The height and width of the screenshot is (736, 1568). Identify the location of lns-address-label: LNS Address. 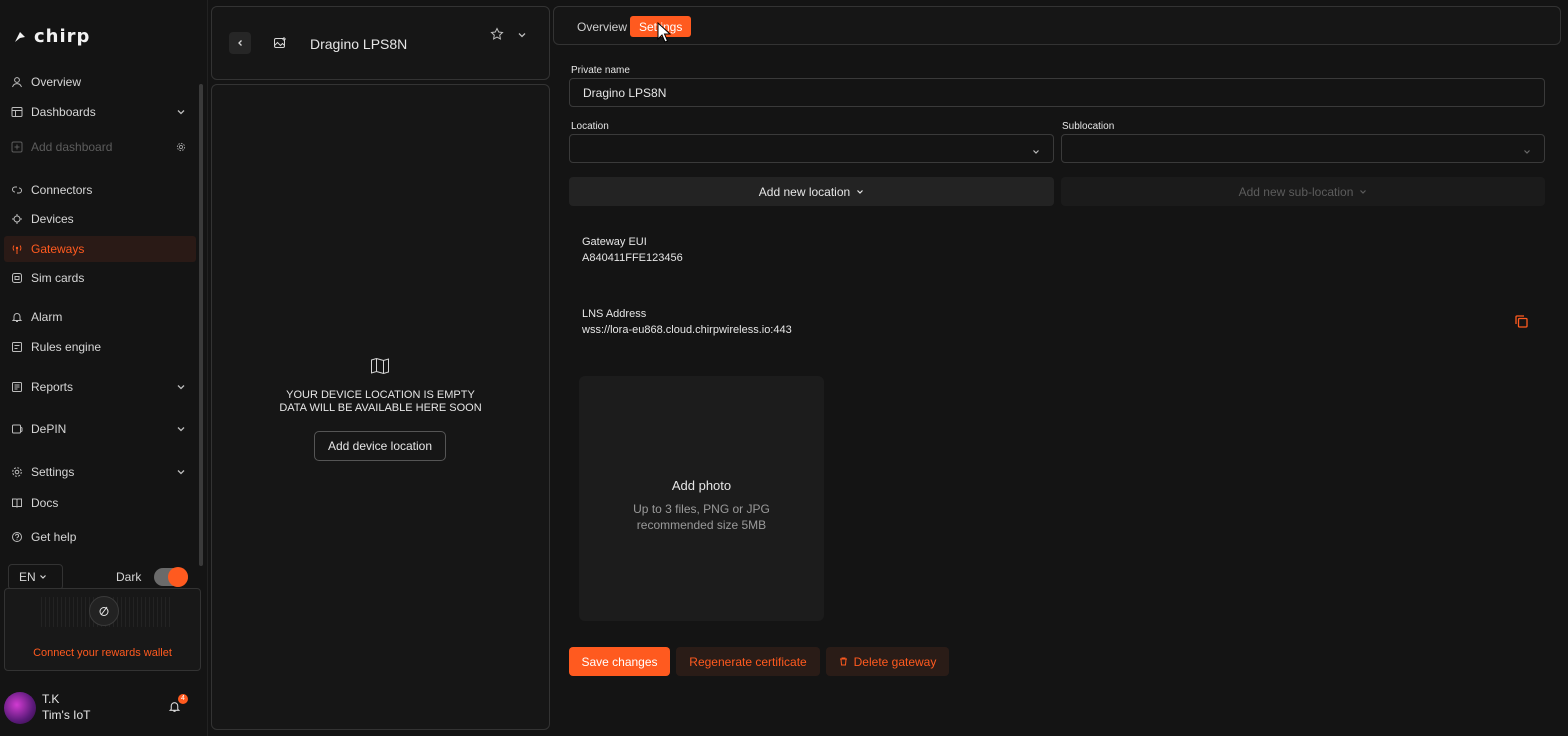
(614, 314).